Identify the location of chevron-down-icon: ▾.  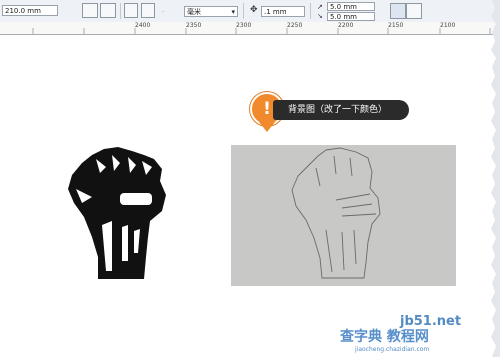
(233, 12).